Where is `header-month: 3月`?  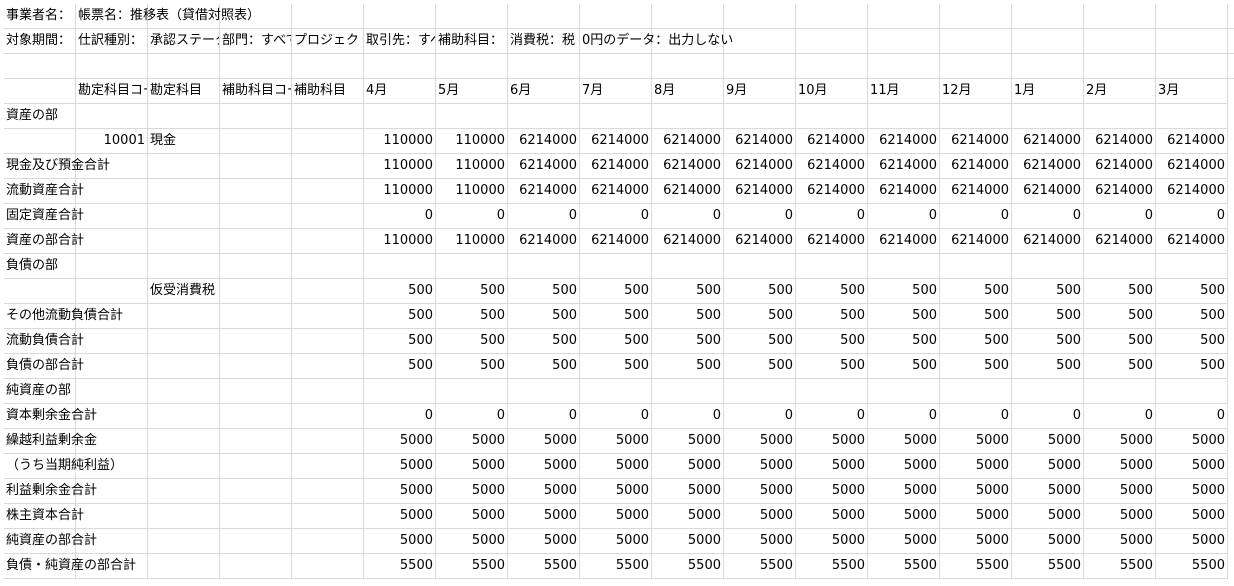
header-month: 3月 is located at coordinates (1192, 91).